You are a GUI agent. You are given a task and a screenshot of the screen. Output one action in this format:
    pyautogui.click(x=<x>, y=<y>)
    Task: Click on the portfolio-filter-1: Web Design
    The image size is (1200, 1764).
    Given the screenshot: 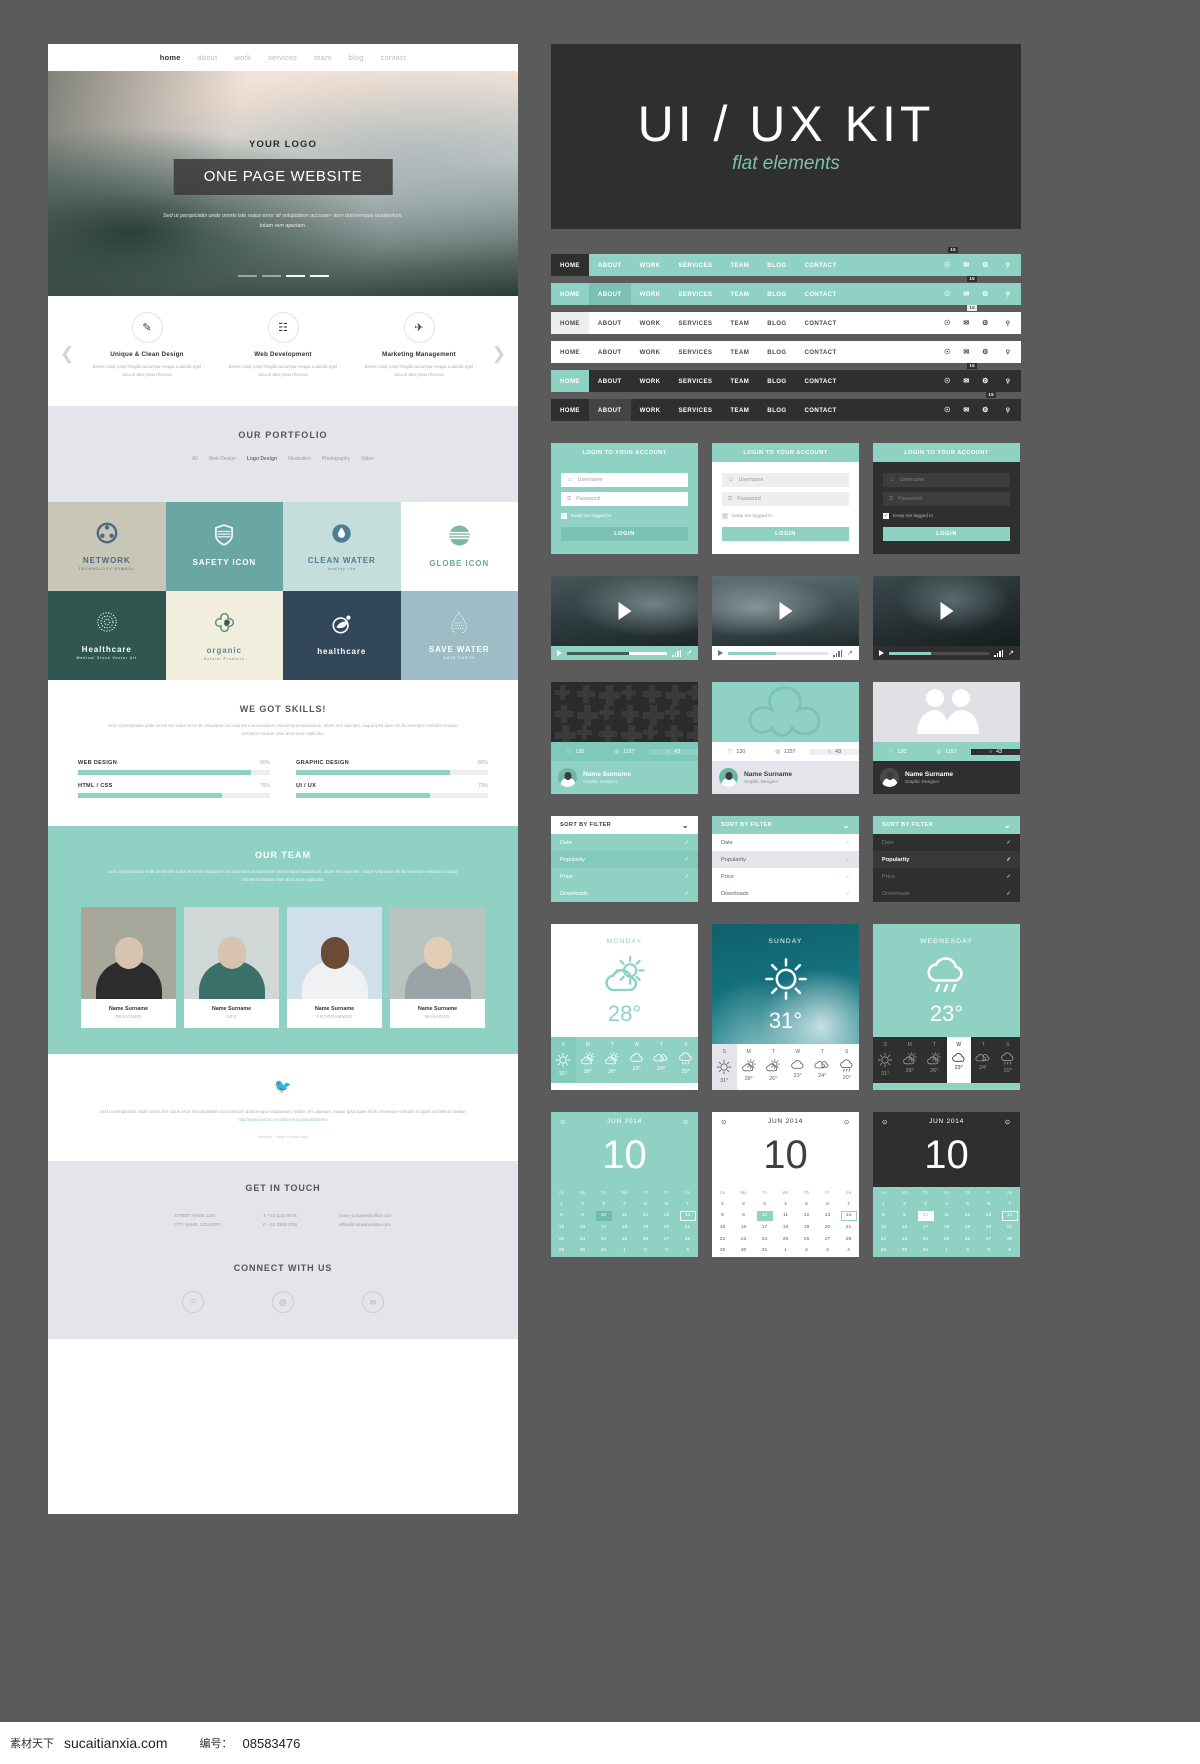 What is the action you would take?
    pyautogui.click(x=222, y=459)
    